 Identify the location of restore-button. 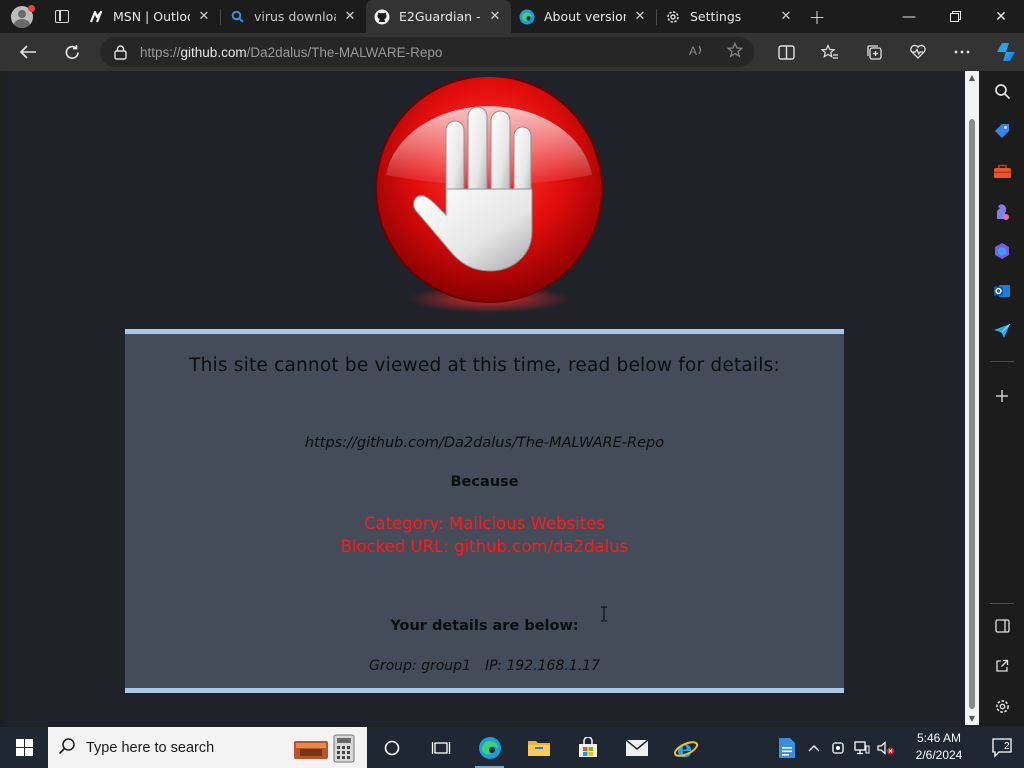
(955, 16).